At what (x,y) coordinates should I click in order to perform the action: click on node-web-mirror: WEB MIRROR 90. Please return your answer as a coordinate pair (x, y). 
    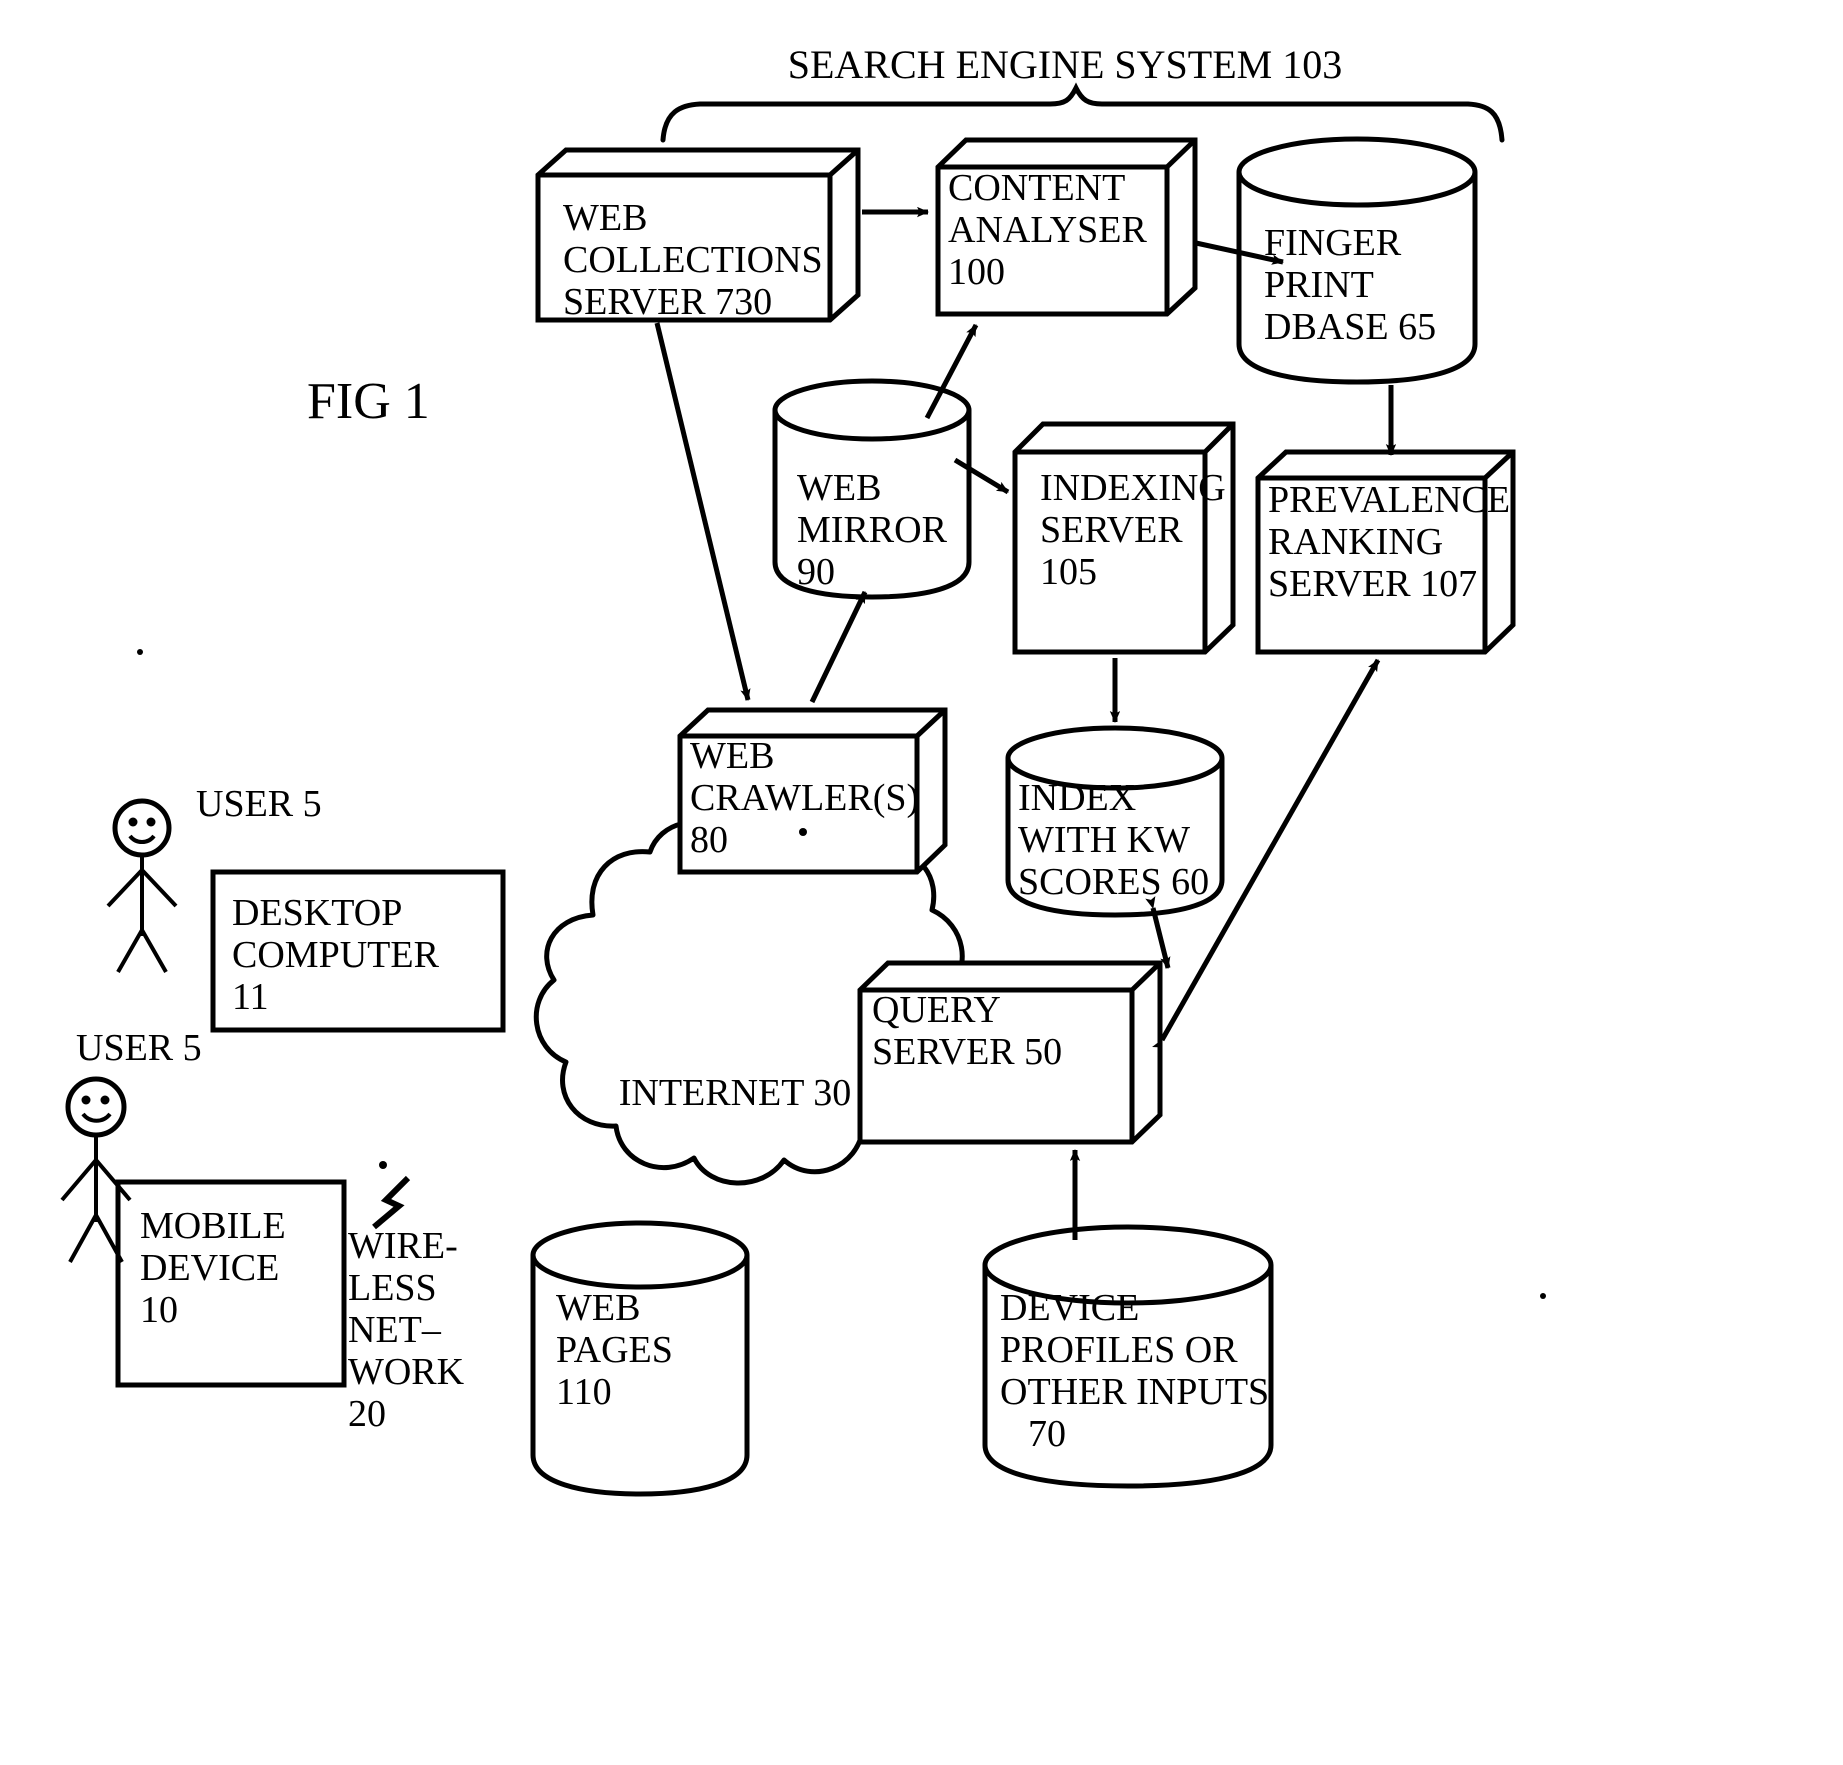
    Looking at the image, I should click on (872, 489).